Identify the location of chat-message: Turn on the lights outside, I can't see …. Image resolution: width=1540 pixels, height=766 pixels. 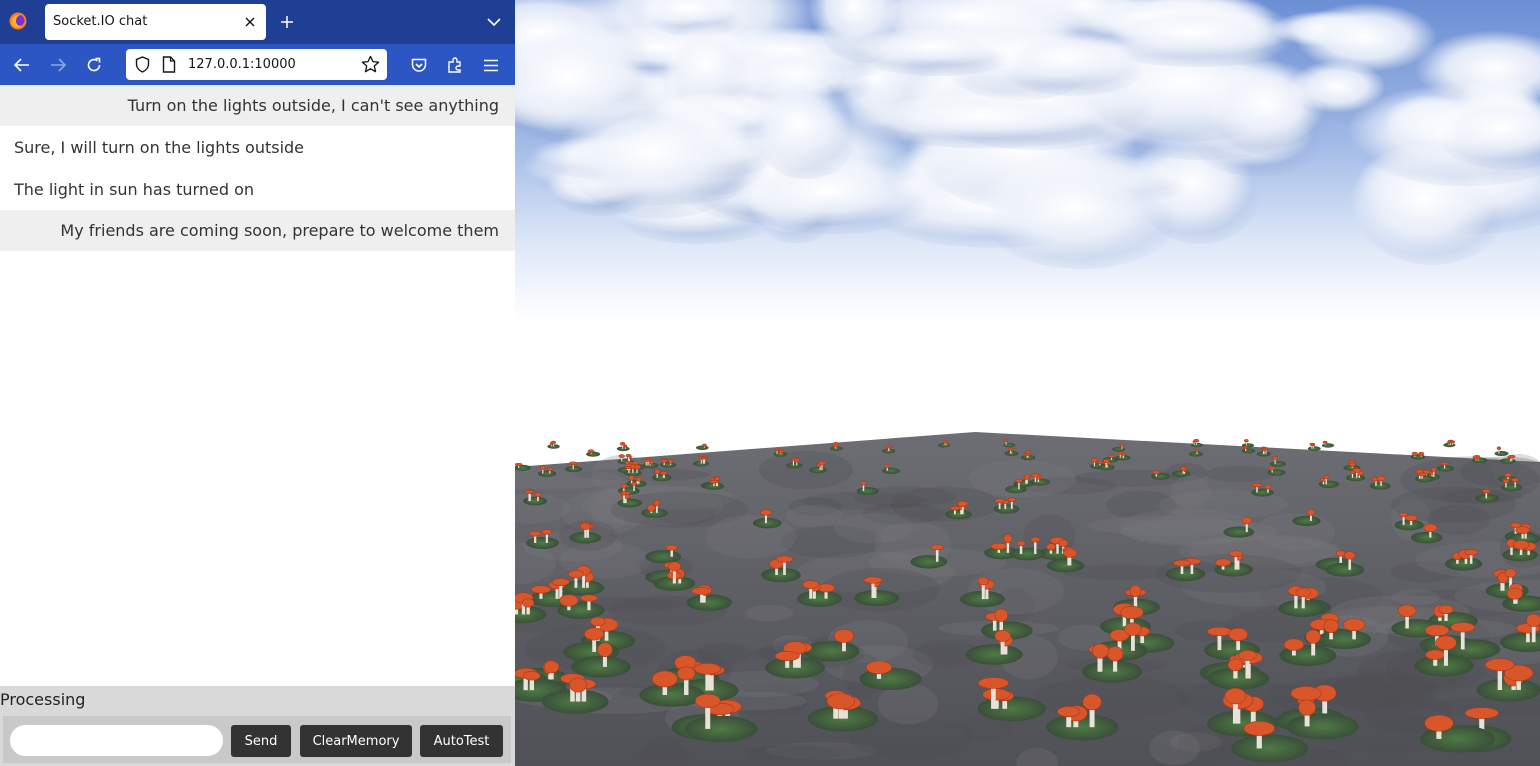
(257, 105).